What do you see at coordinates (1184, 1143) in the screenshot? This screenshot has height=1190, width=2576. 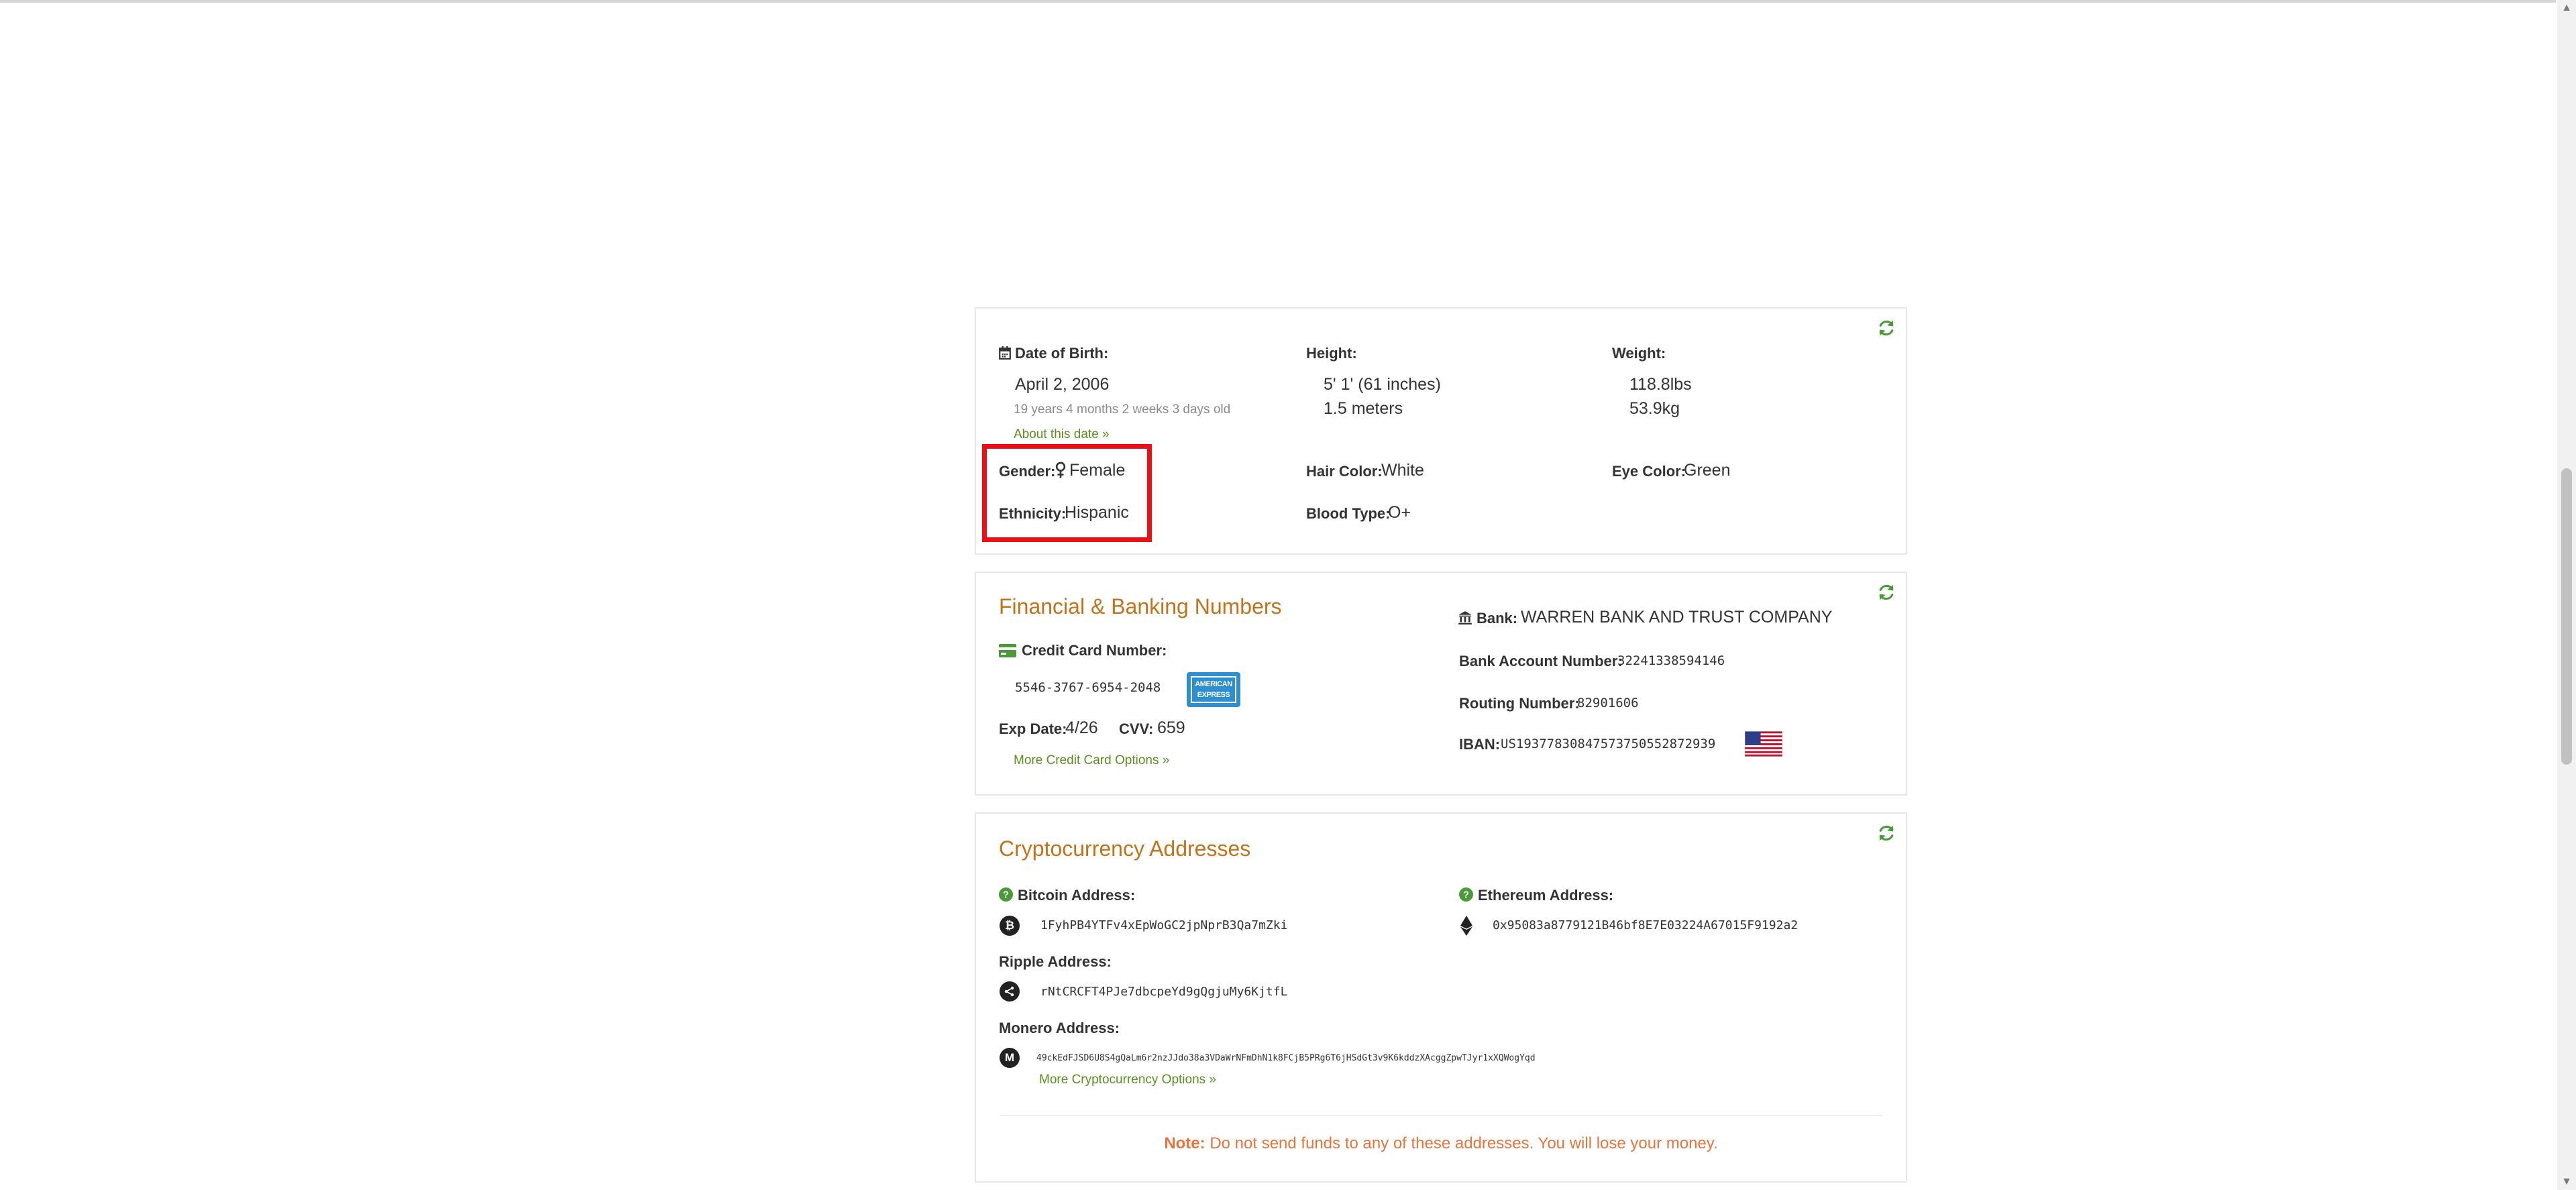 I see `note-label: Note:` at bounding box center [1184, 1143].